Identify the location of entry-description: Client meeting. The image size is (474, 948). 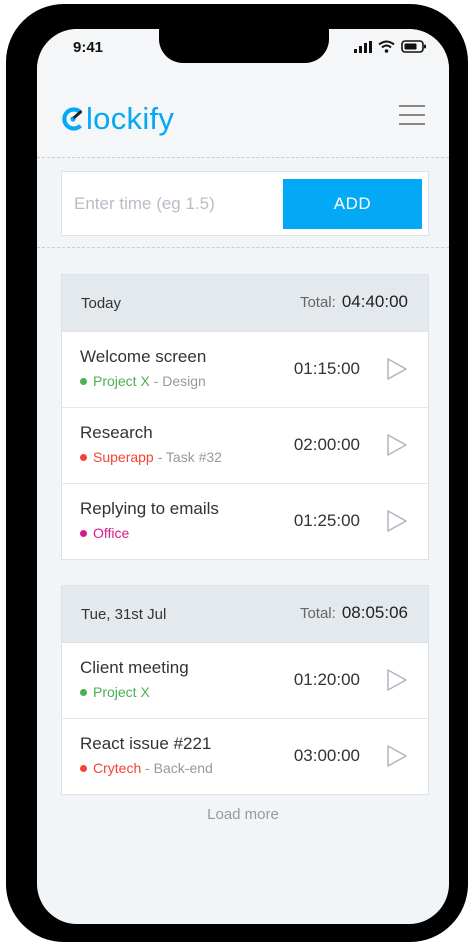
(134, 667).